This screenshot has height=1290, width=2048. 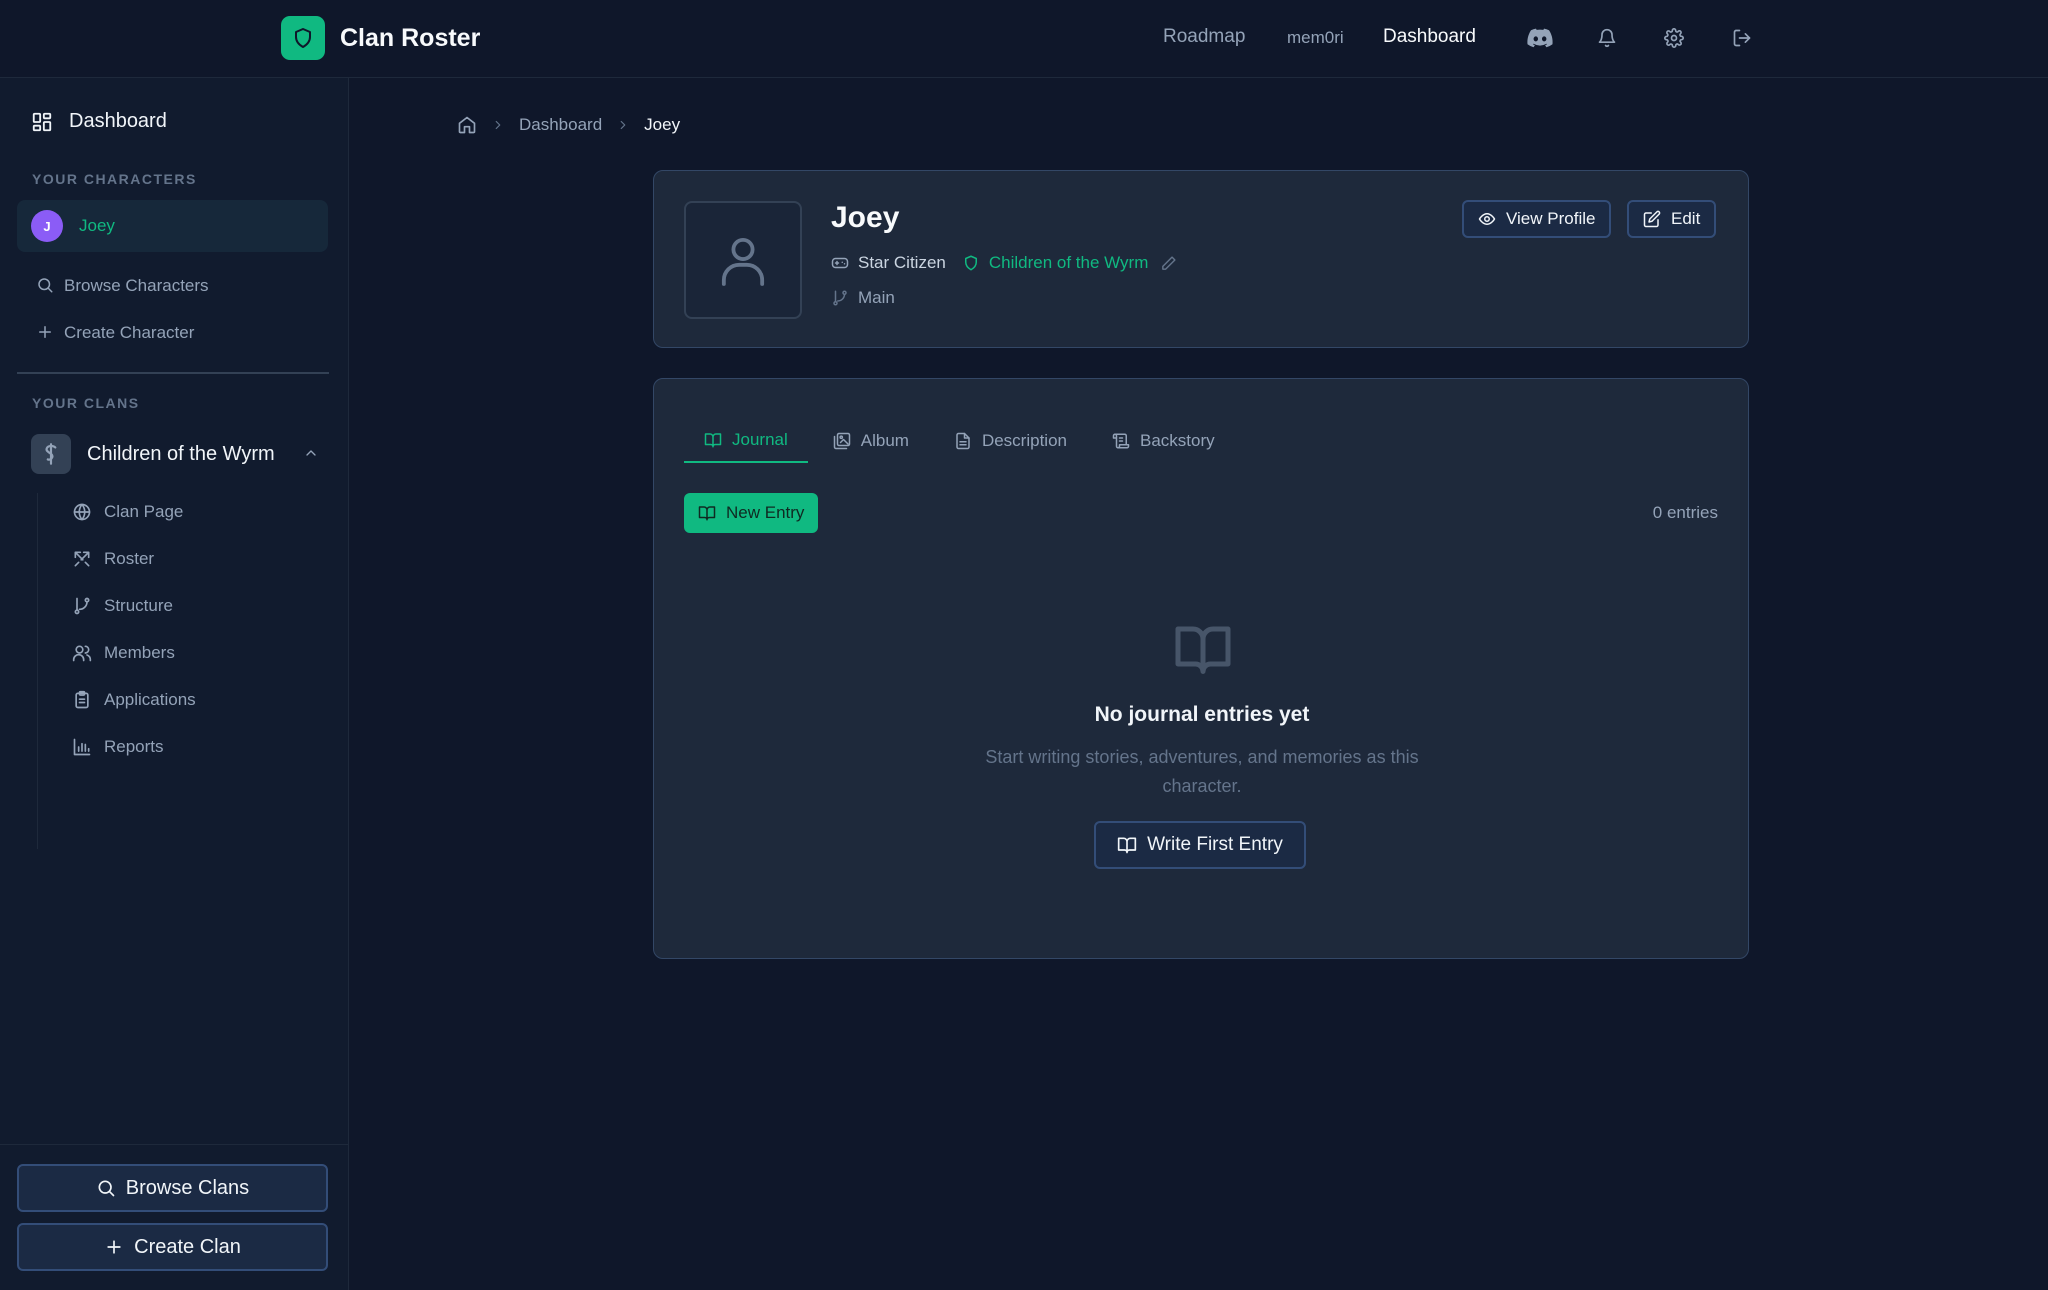 I want to click on sidebar-item-character-joey: J Joey, so click(x=172, y=226).